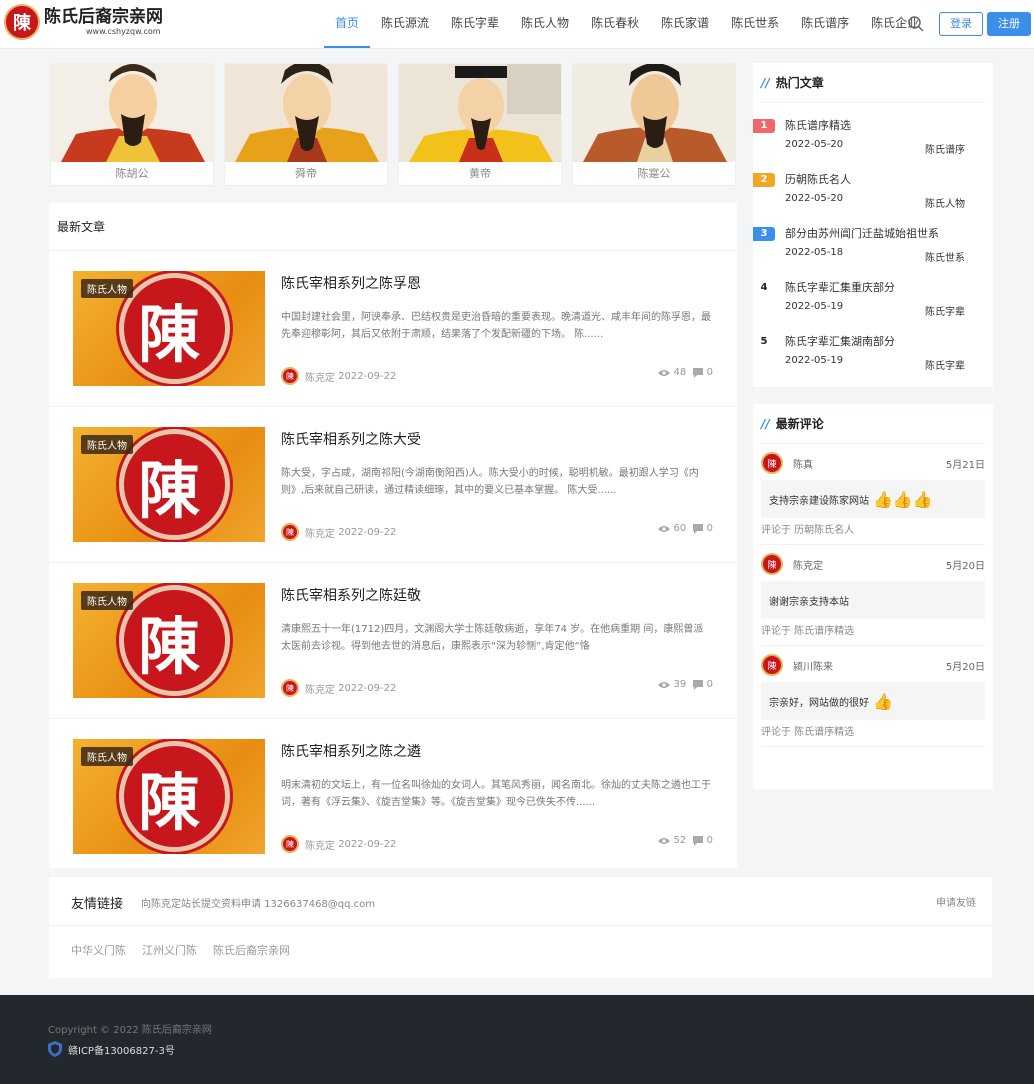  Describe the element at coordinates (685, 840) in the screenshot. I see `article-stats: 52 0` at that location.